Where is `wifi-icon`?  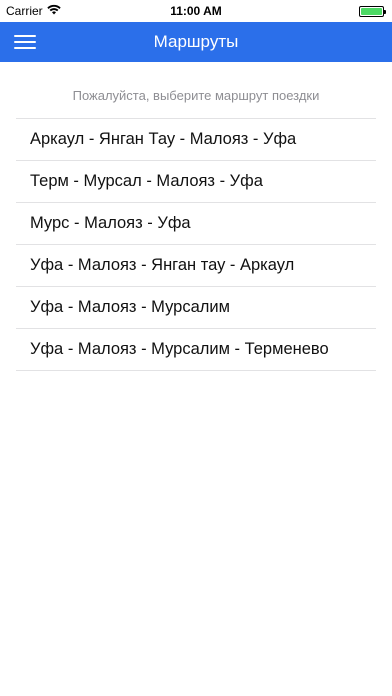 wifi-icon is located at coordinates (53, 11).